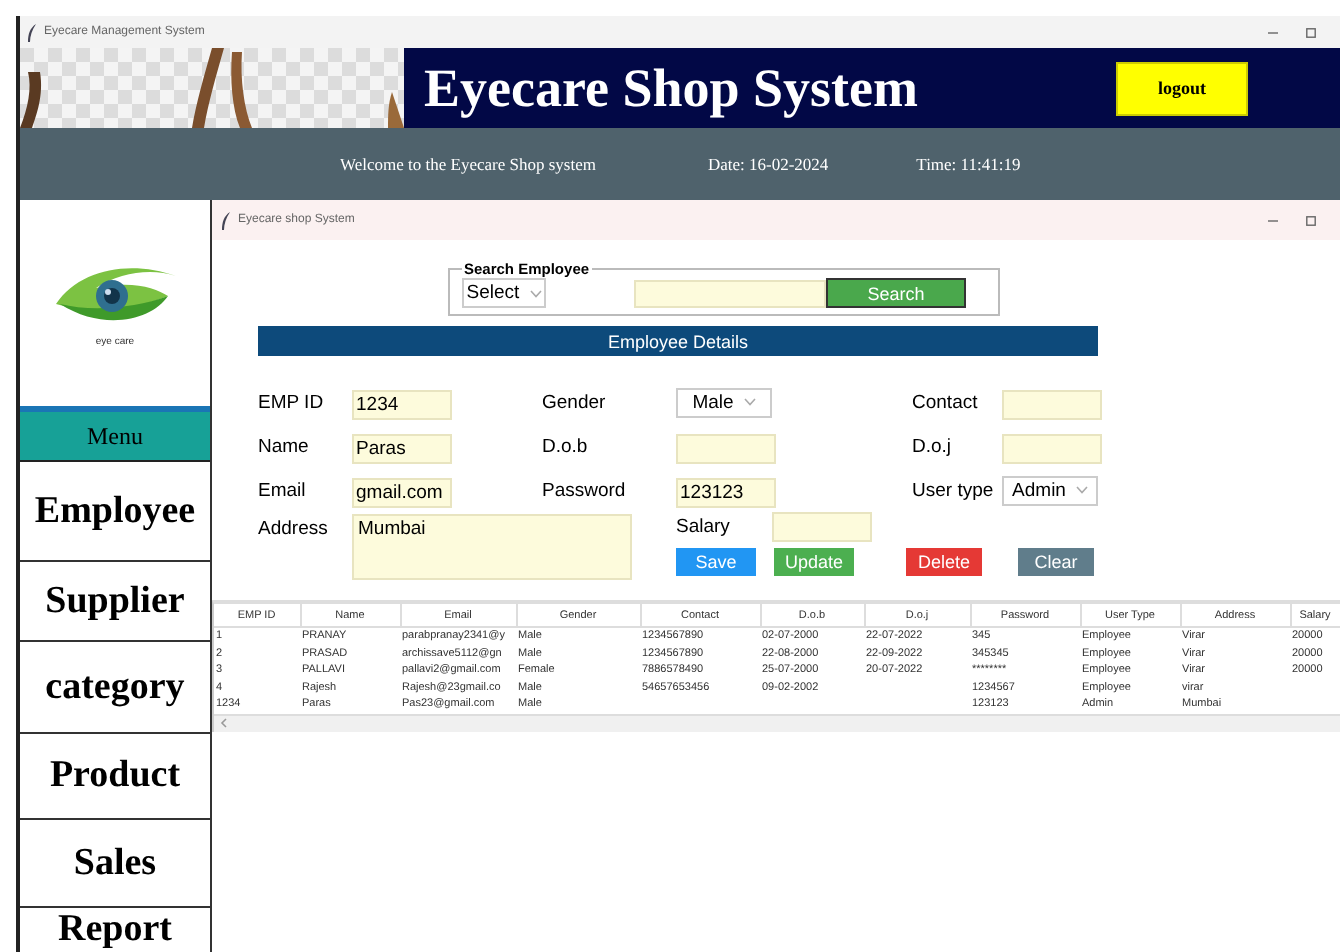 This screenshot has width=1340, height=952. Describe the element at coordinates (283, 490) in the screenshot. I see `field-label: Email` at that location.